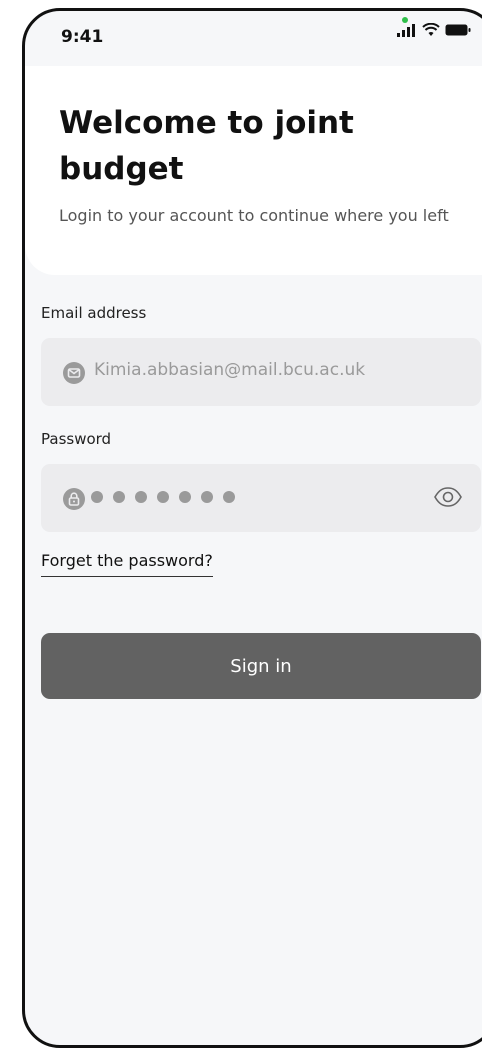  Describe the element at coordinates (82, 37) in the screenshot. I see `status-time: 9:41` at that location.